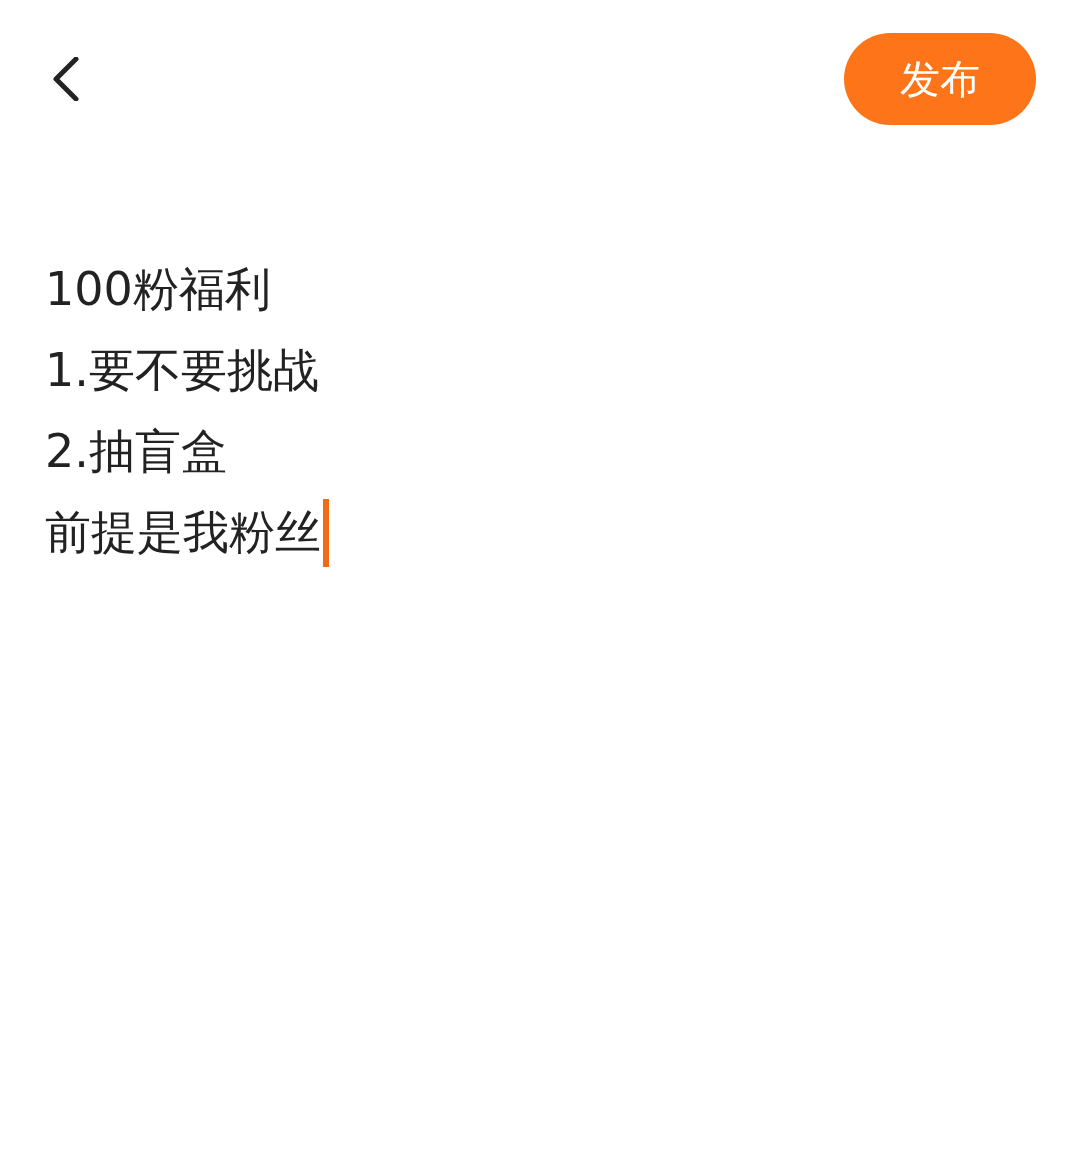  I want to click on back-icon, so click(65, 79).